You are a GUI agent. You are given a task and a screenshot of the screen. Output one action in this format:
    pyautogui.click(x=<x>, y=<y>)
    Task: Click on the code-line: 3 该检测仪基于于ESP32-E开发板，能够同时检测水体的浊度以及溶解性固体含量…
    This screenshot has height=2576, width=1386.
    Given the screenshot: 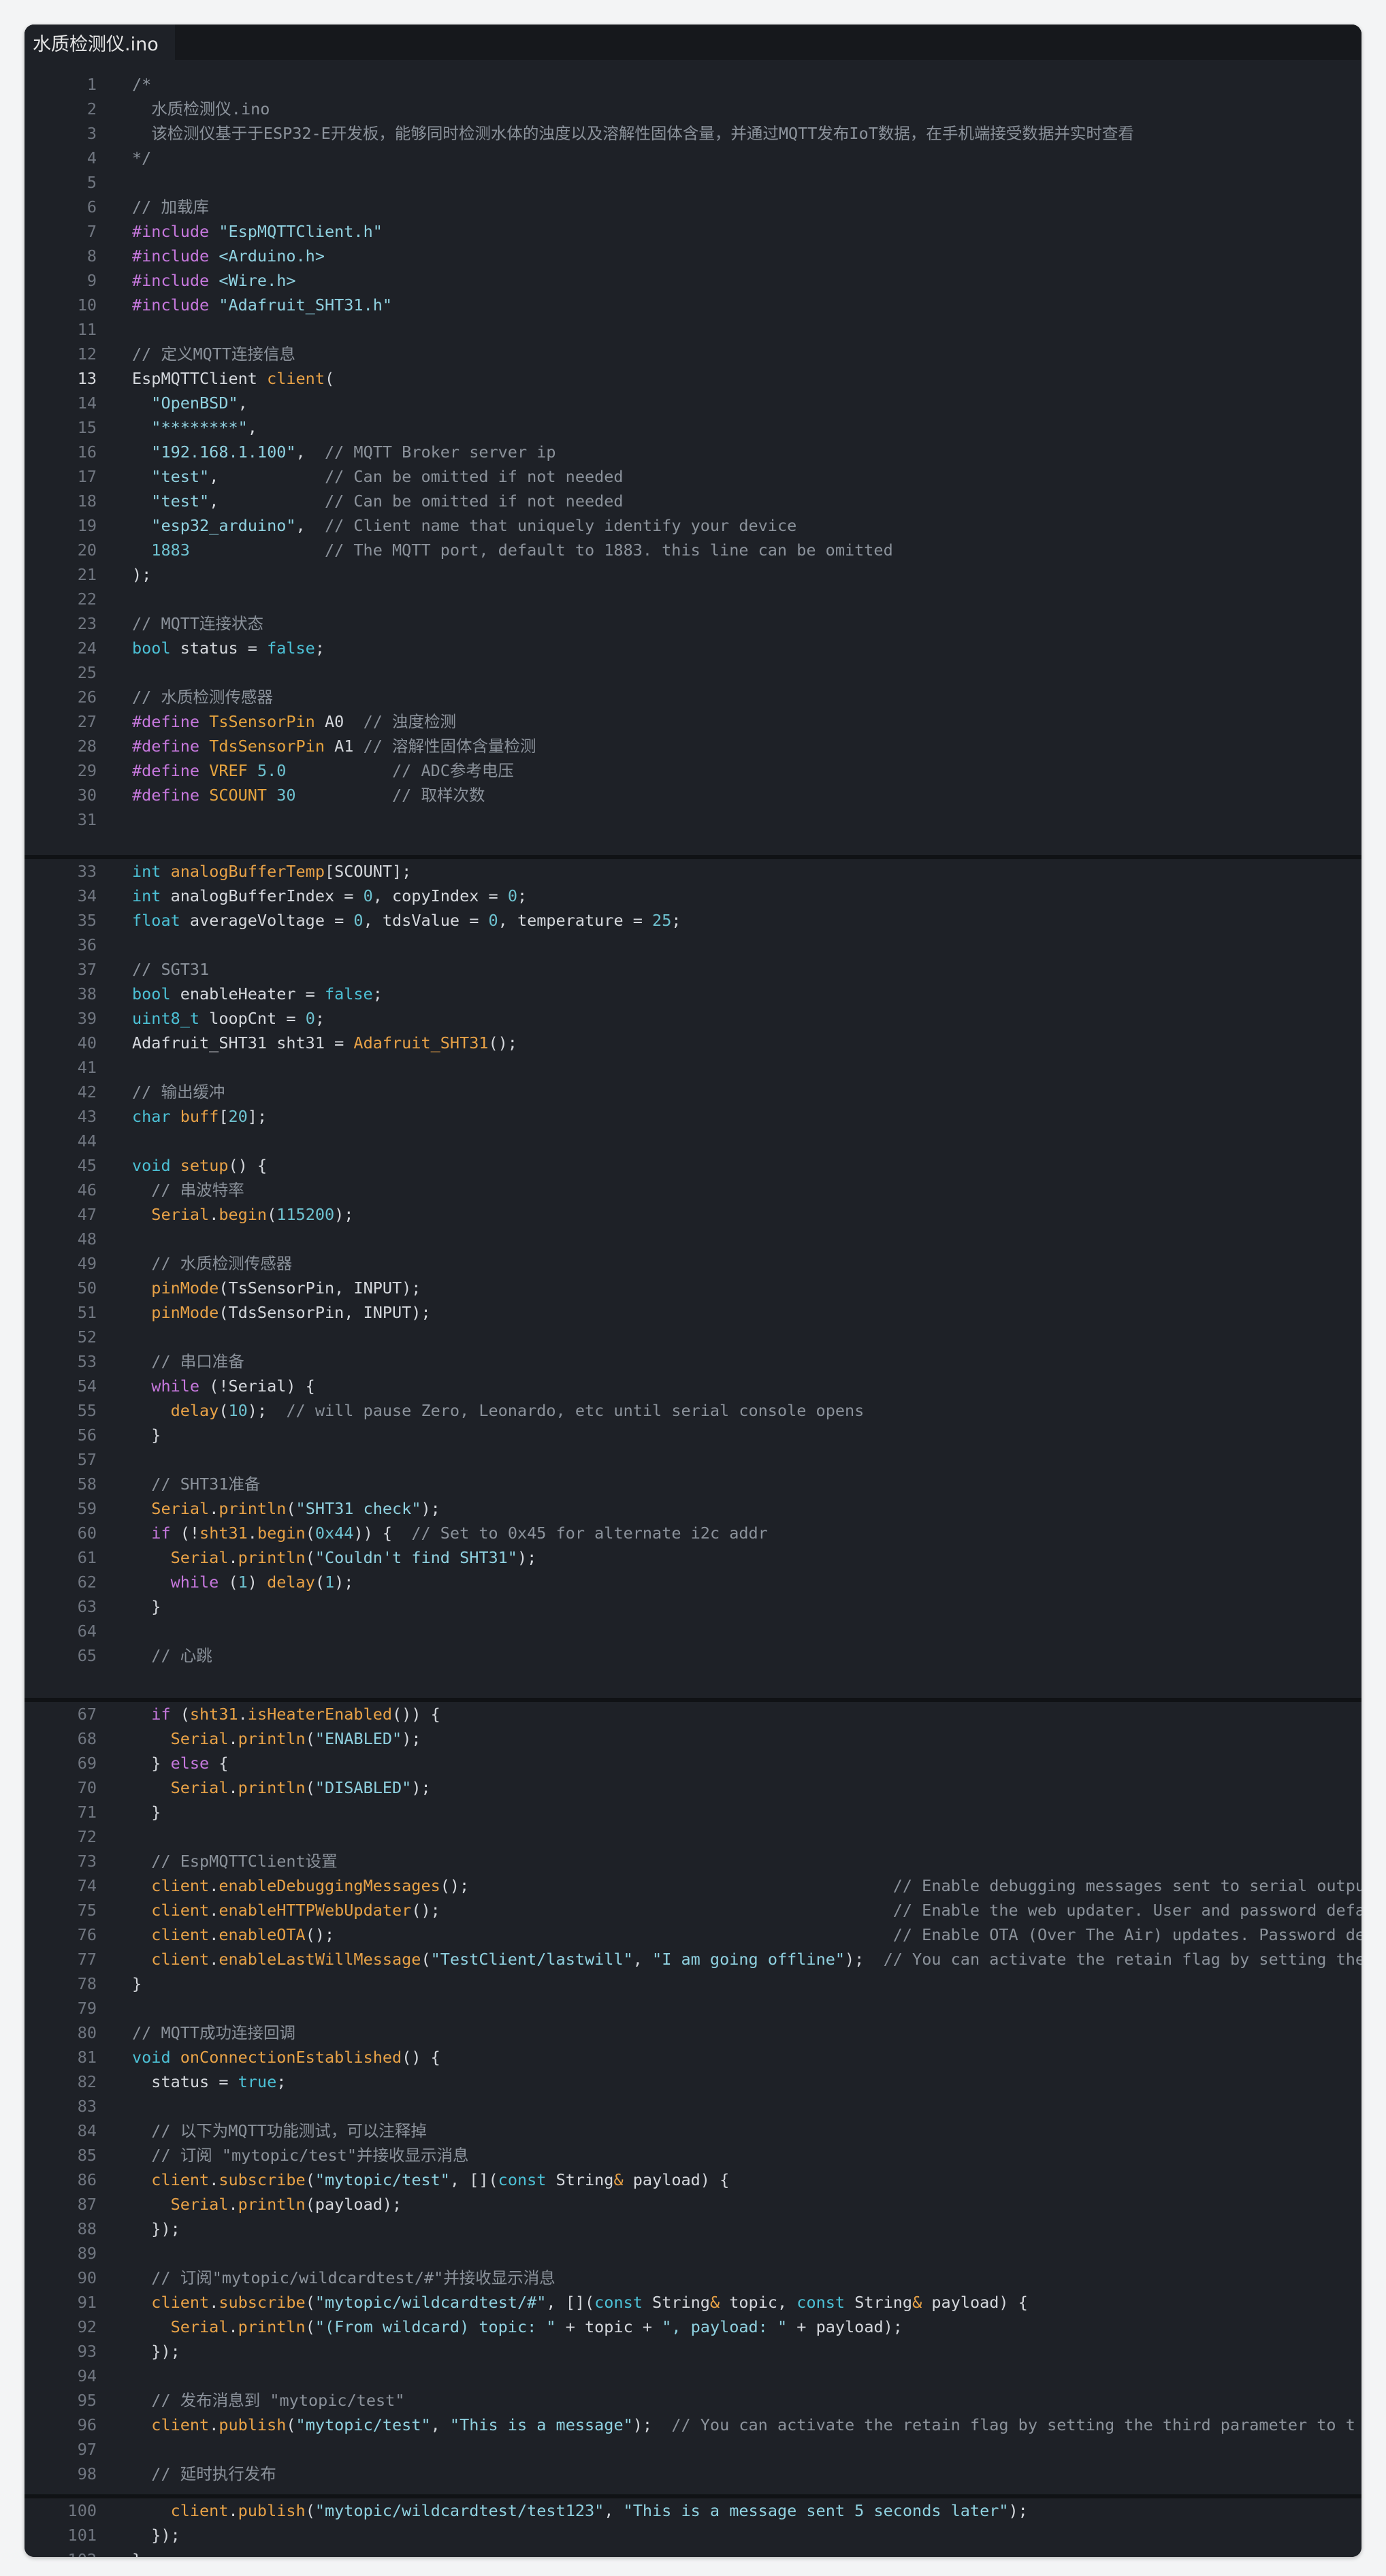 What is the action you would take?
    pyautogui.click(x=693, y=133)
    